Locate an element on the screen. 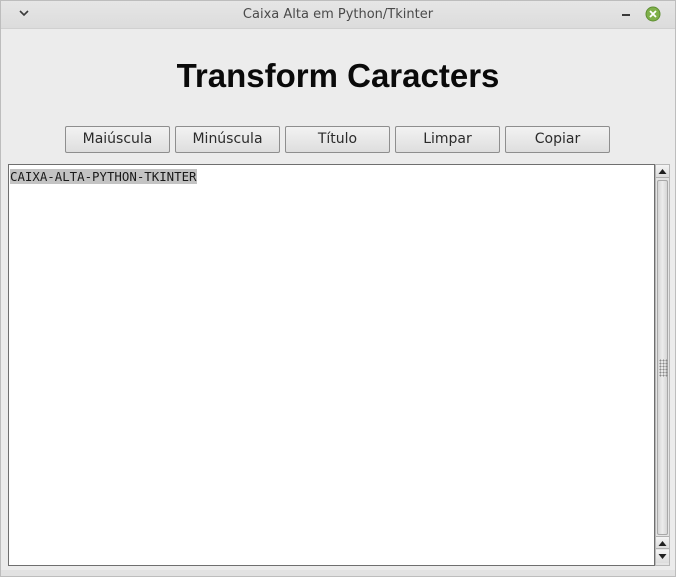 The width and height of the screenshot is (676, 577). minimize-icon is located at coordinates (626, 14).